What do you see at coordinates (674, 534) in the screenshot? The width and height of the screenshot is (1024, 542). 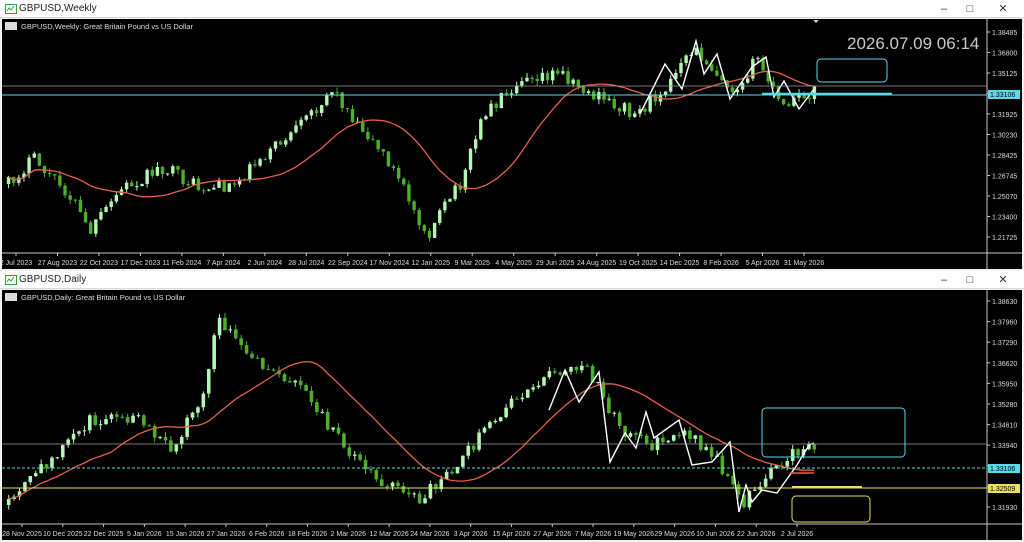 I see `date-label: 29 May 2026` at bounding box center [674, 534].